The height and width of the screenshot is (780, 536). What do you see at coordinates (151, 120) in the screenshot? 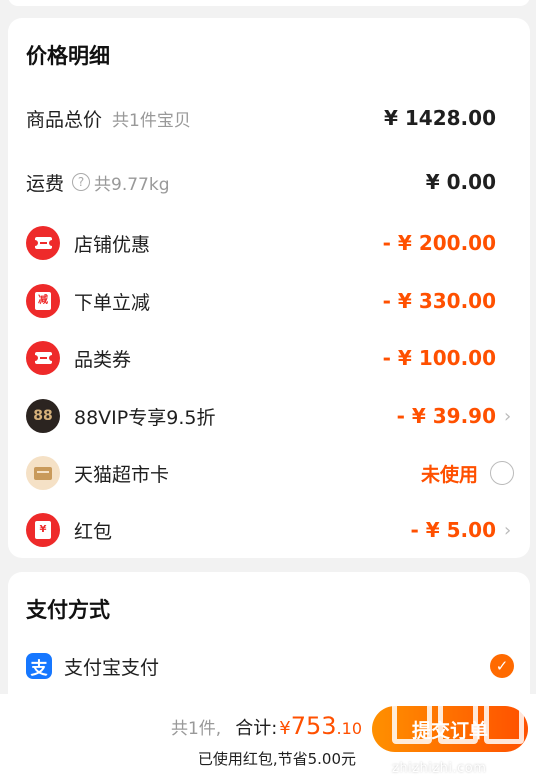
I see `goods-count: 共1件宝贝` at bounding box center [151, 120].